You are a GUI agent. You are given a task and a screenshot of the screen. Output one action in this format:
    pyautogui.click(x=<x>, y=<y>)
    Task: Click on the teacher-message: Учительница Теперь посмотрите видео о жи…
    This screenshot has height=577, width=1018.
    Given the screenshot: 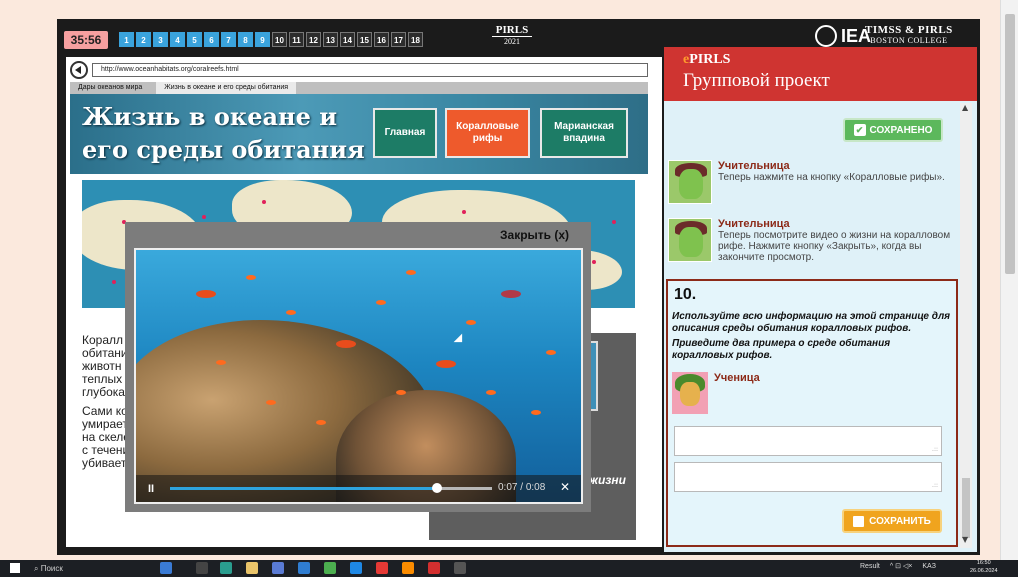 What is the action you would take?
    pyautogui.click(x=813, y=240)
    